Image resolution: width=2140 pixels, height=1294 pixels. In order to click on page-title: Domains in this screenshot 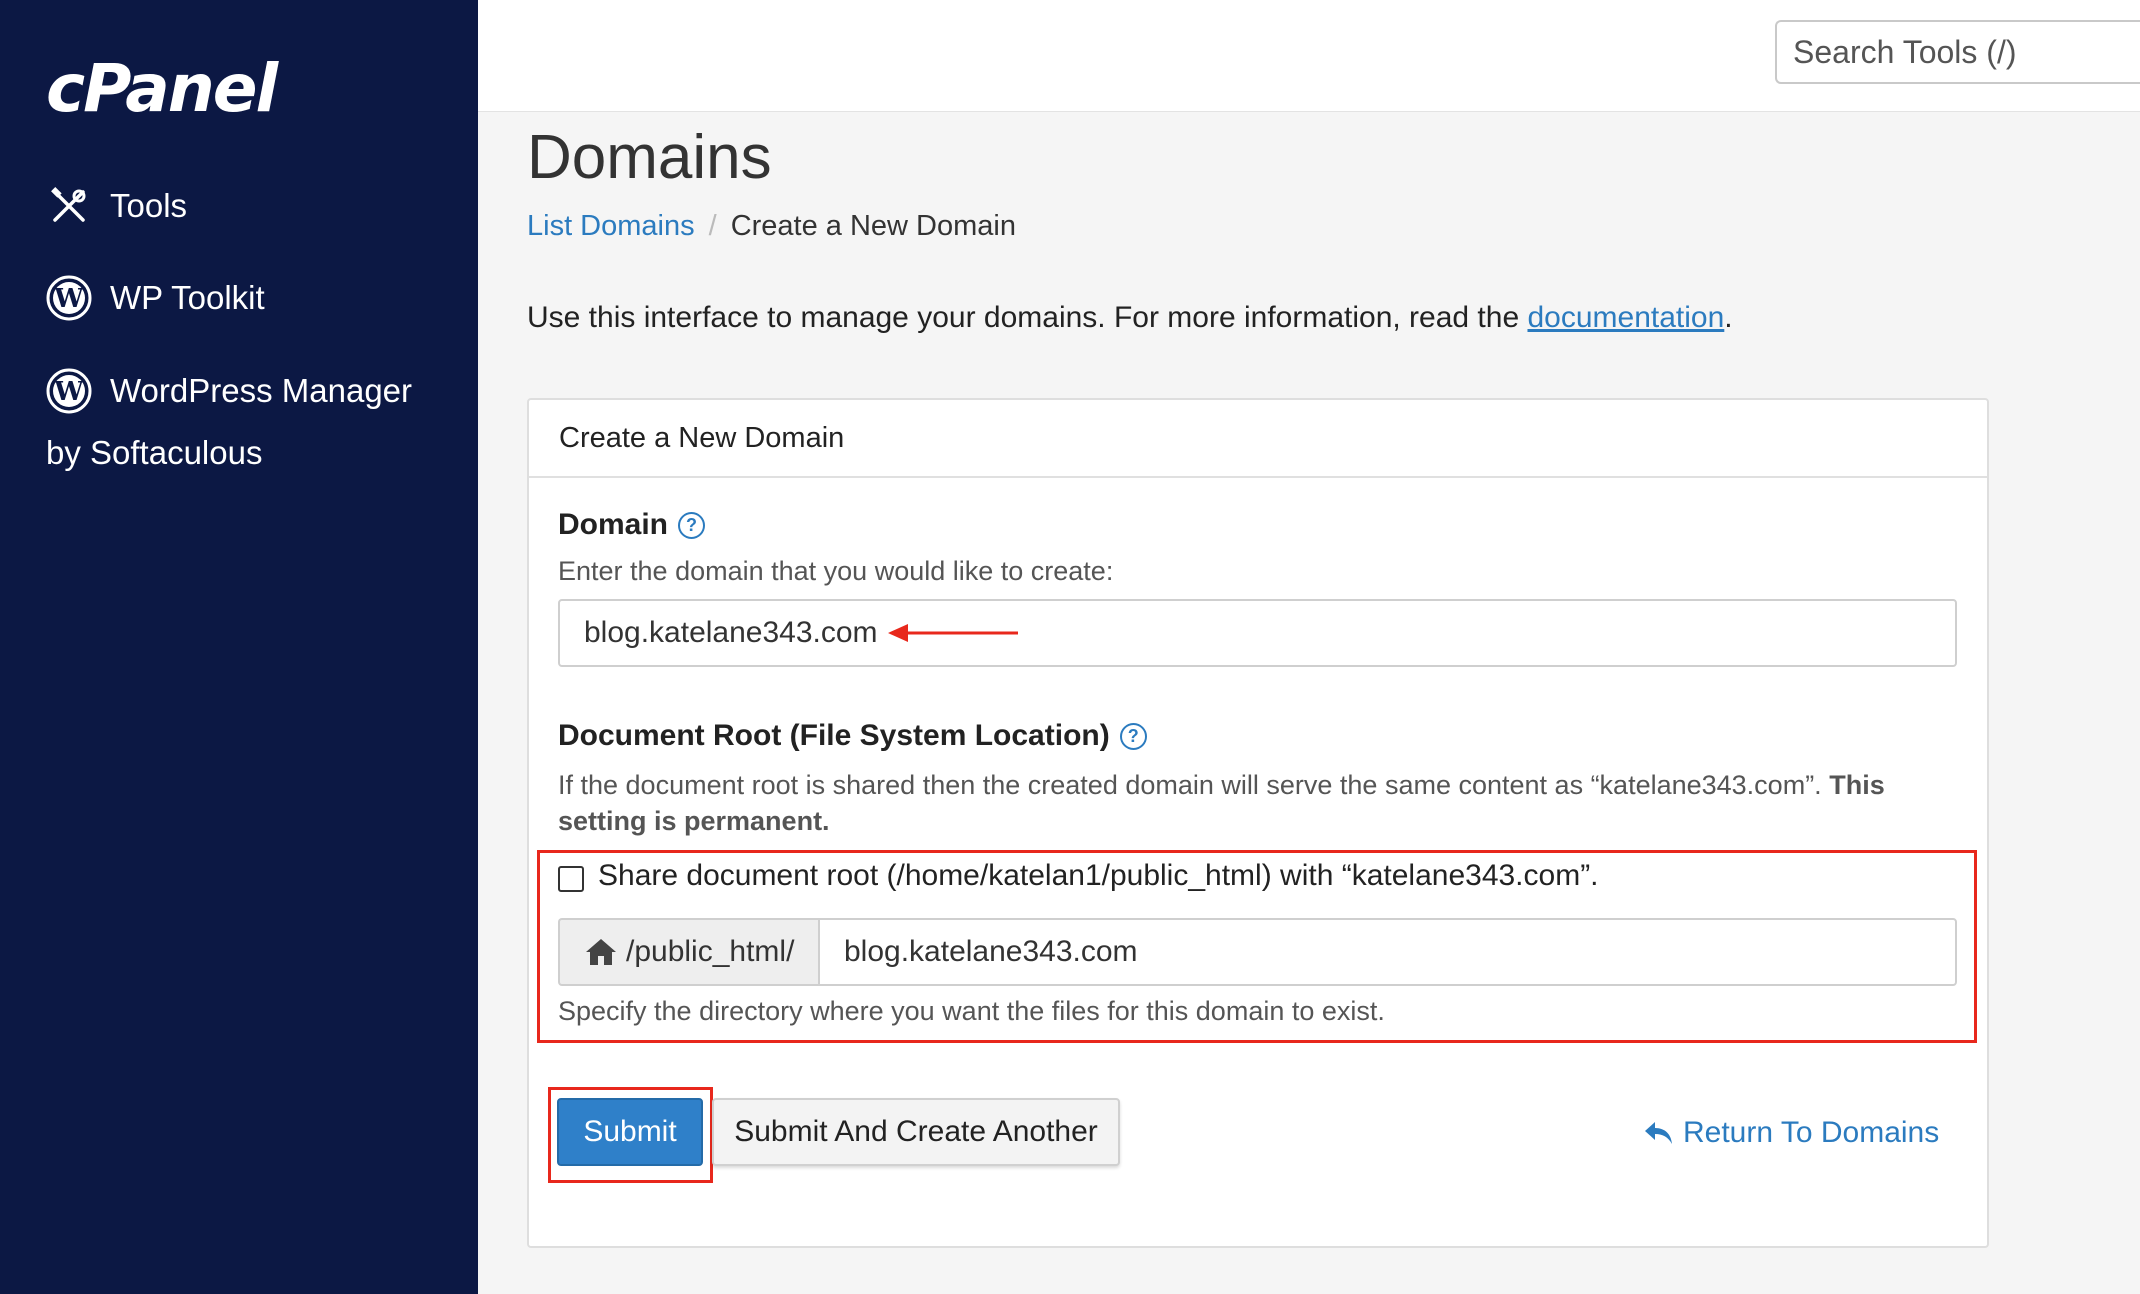, I will do `click(649, 157)`.